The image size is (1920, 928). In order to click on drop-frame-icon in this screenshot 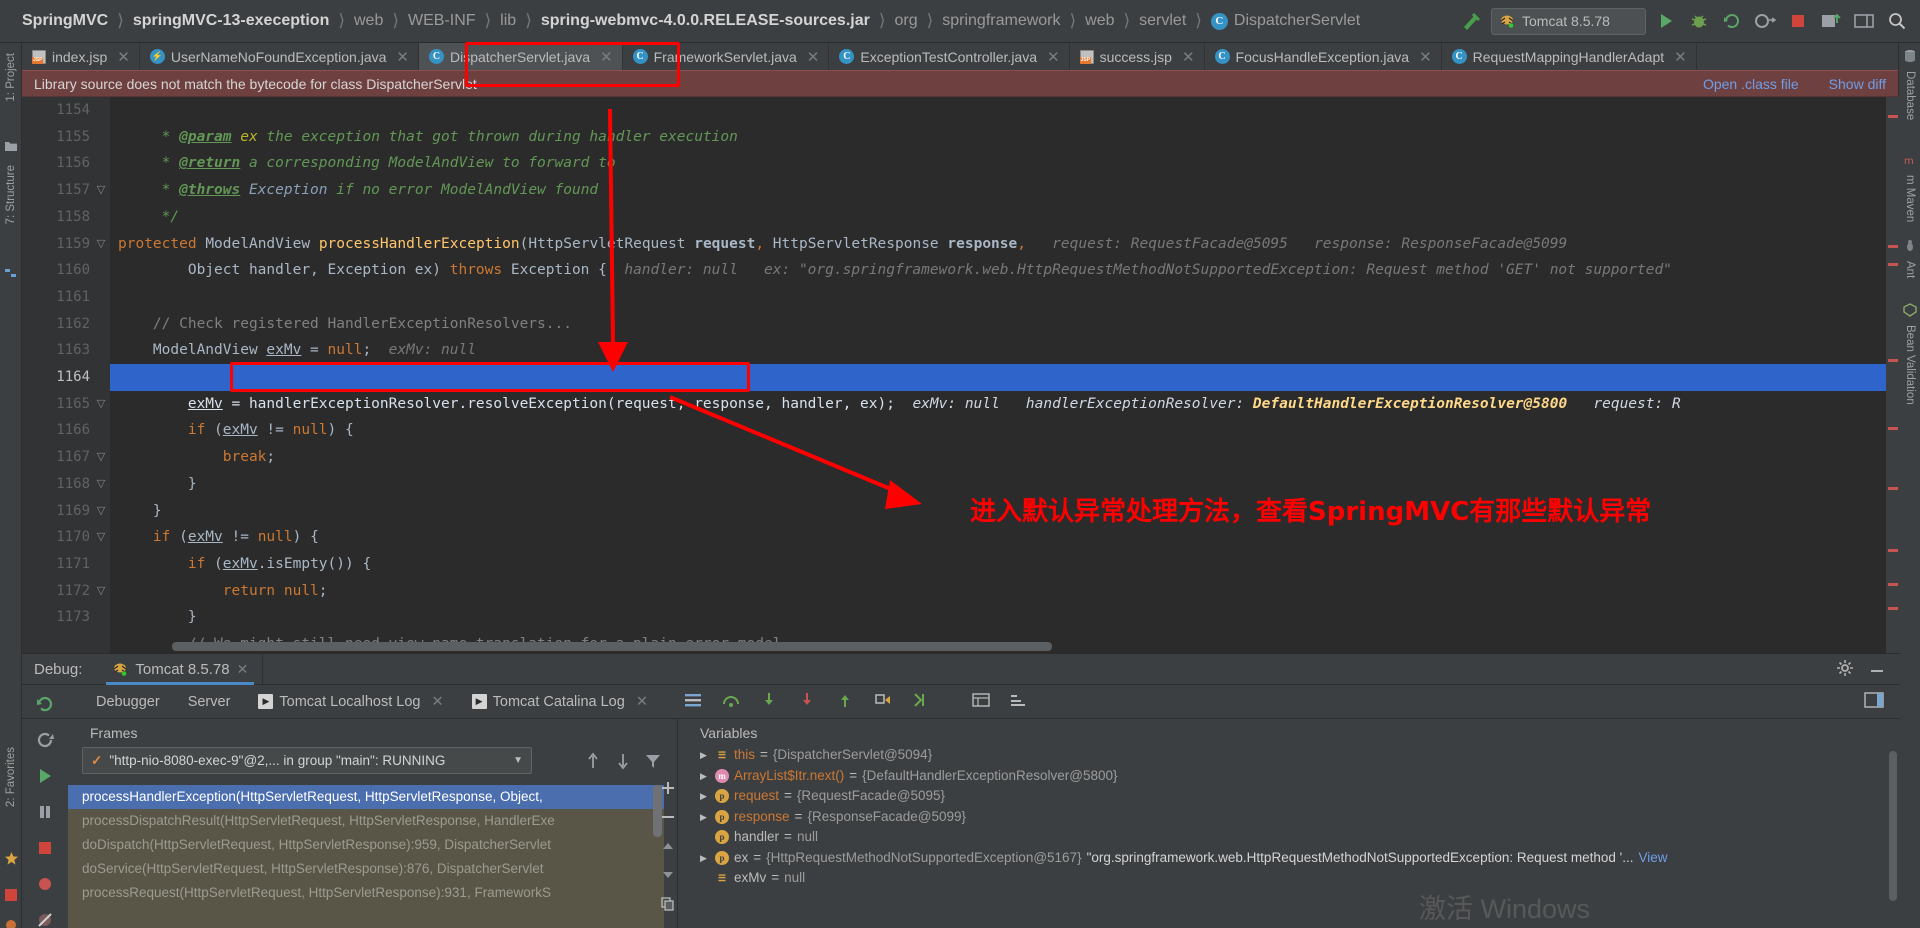, I will do `click(883, 701)`.